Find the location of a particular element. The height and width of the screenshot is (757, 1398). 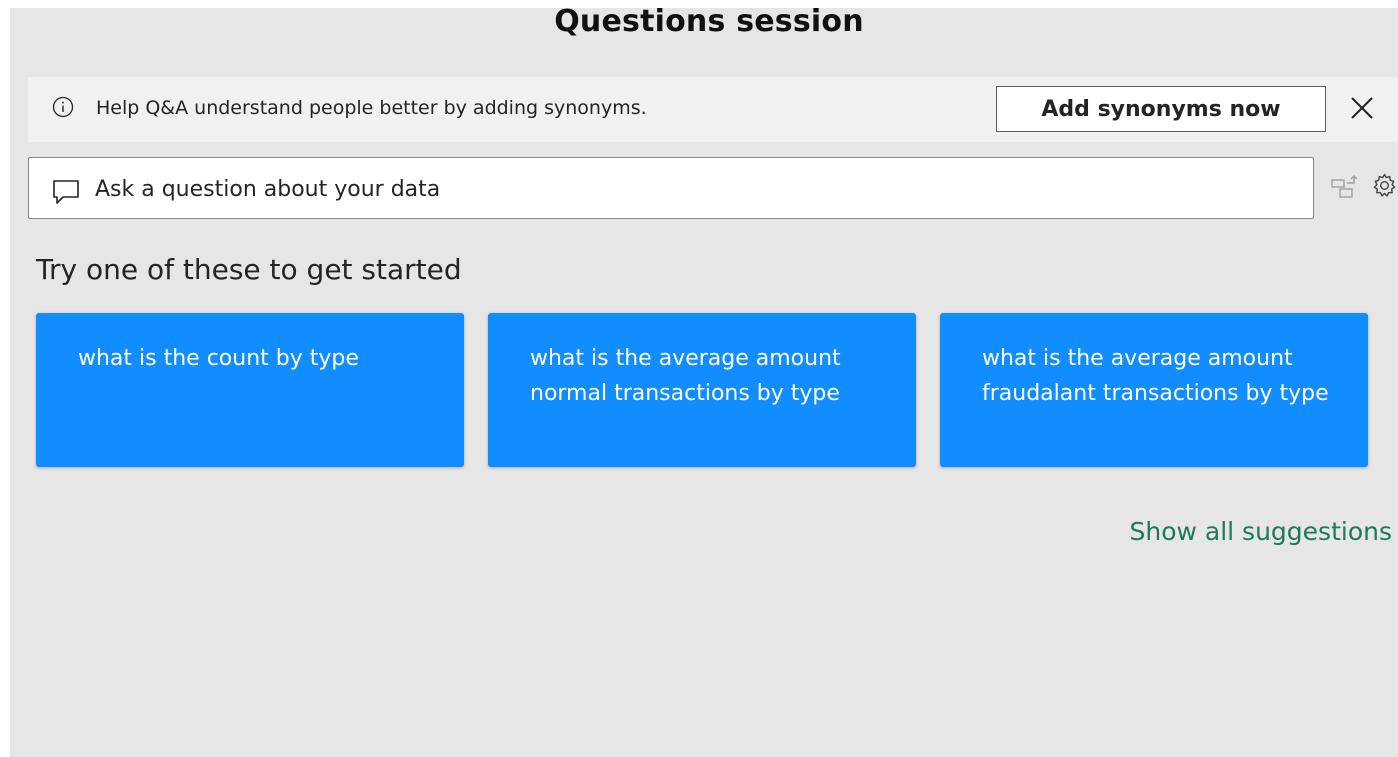

chat-icon is located at coordinates (66, 192).